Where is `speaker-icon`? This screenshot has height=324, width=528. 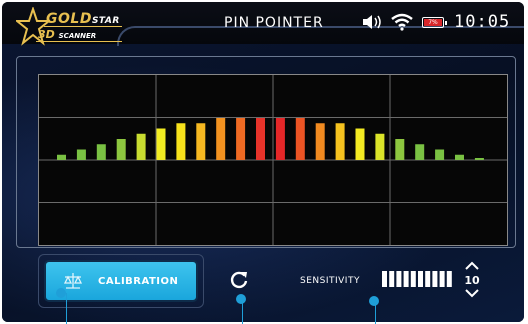 speaker-icon is located at coordinates (373, 22).